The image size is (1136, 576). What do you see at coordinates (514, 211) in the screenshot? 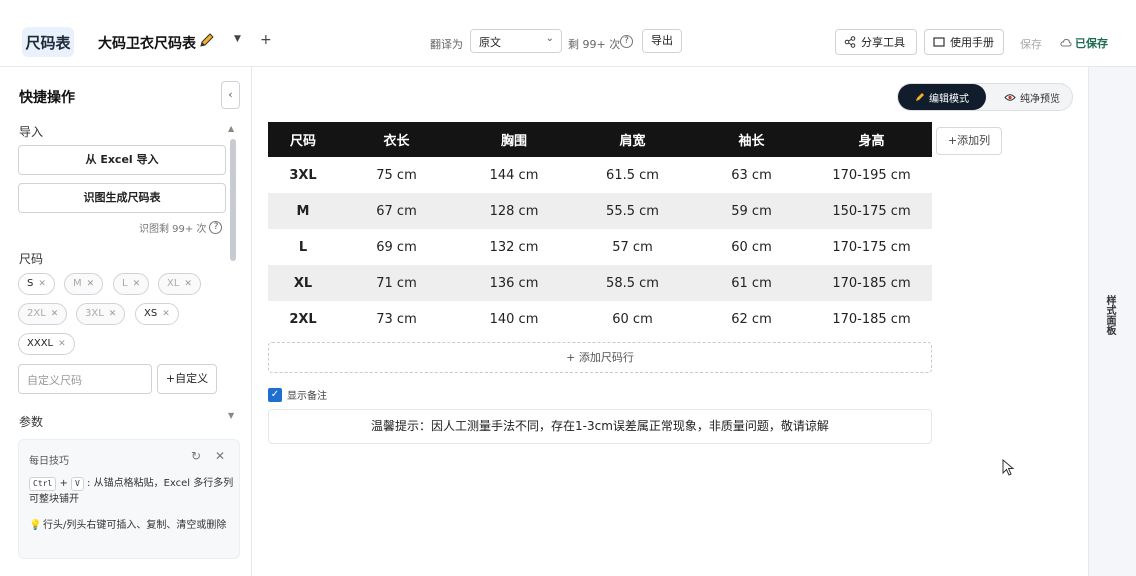
I see `table-cell: 128 cm` at bounding box center [514, 211].